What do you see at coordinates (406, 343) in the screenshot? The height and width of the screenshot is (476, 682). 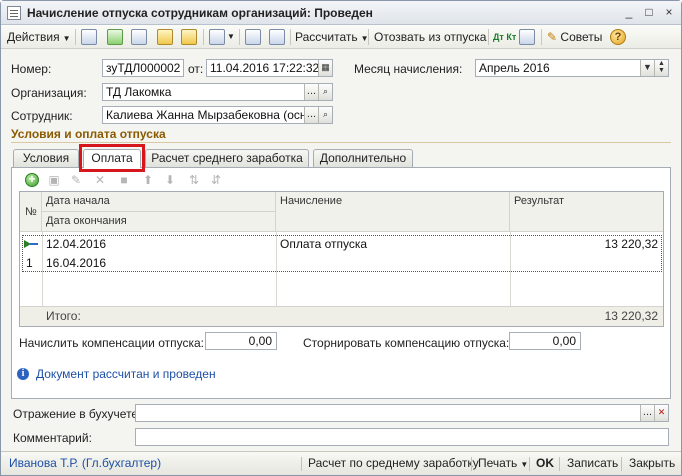 I see `reverse-compensation-label: Сторнировать компенсацию отпуска:` at bounding box center [406, 343].